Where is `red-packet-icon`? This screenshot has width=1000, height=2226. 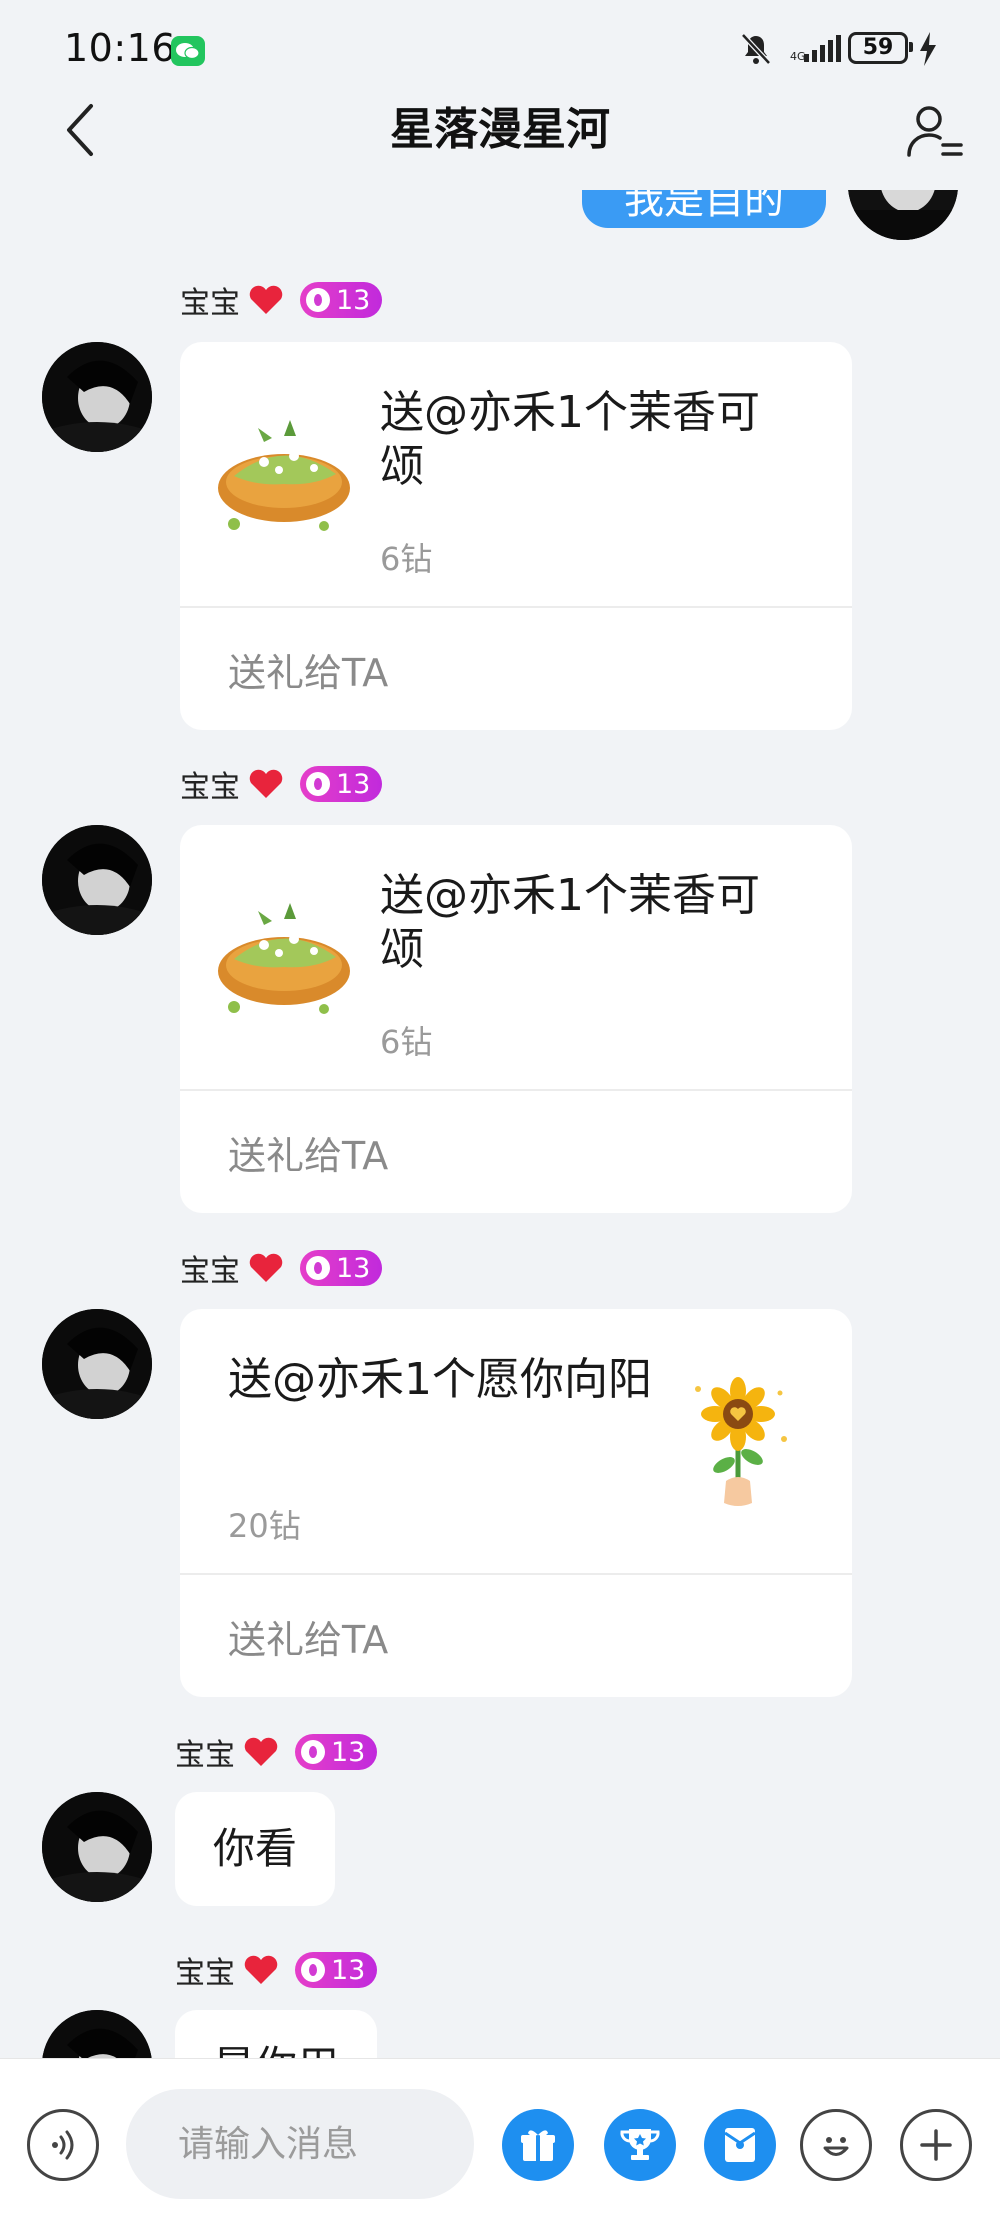
red-packet-icon is located at coordinates (740, 2145).